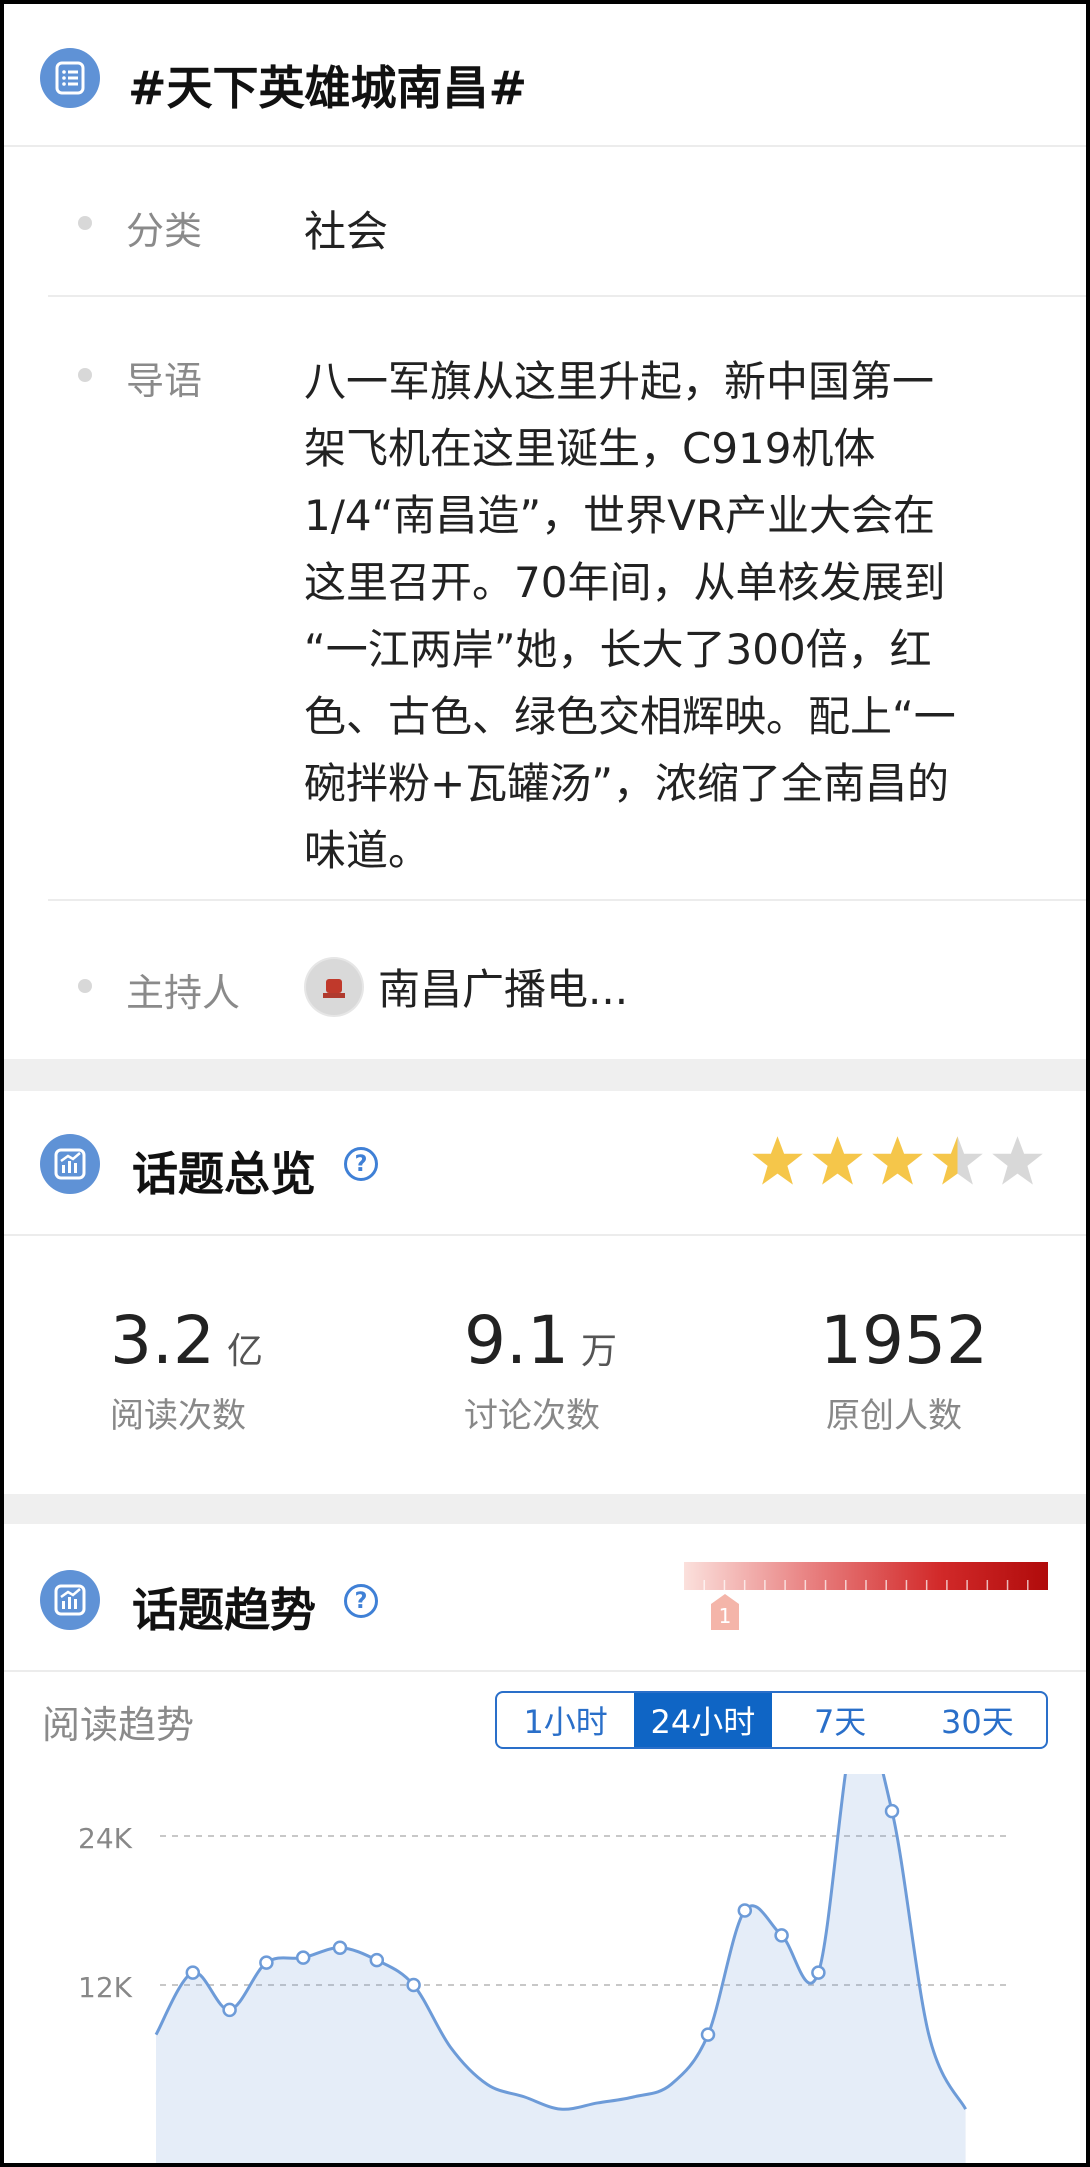 This screenshot has height=2167, width=1090. What do you see at coordinates (625, 582) in the screenshot?
I see `intro-line: 这里召开。70年间，从单核发展到` at bounding box center [625, 582].